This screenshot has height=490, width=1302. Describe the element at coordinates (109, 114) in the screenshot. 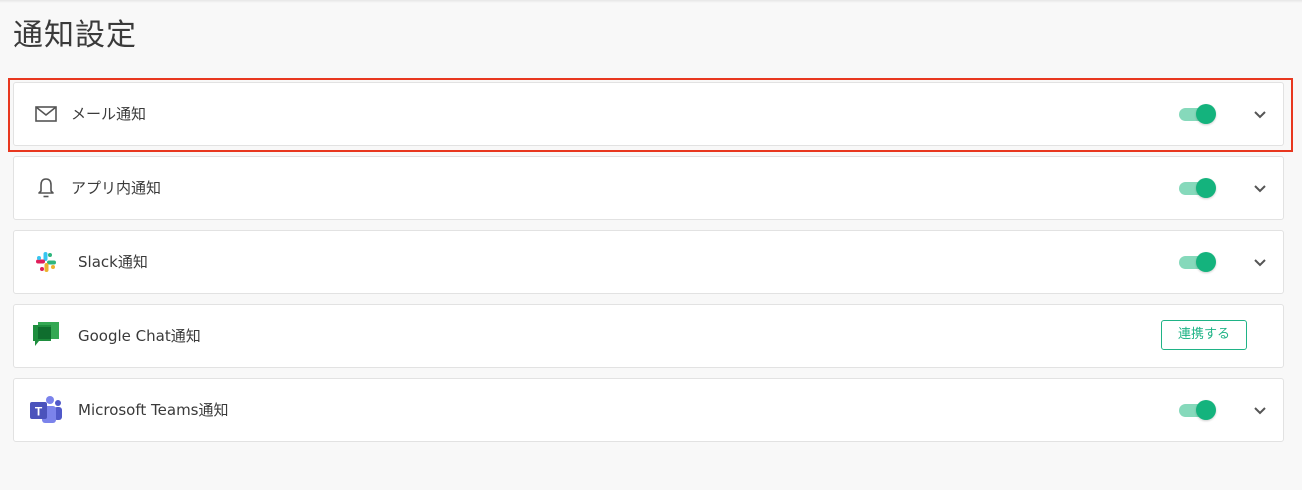

I see `notification-label-mail: メール通知` at that location.